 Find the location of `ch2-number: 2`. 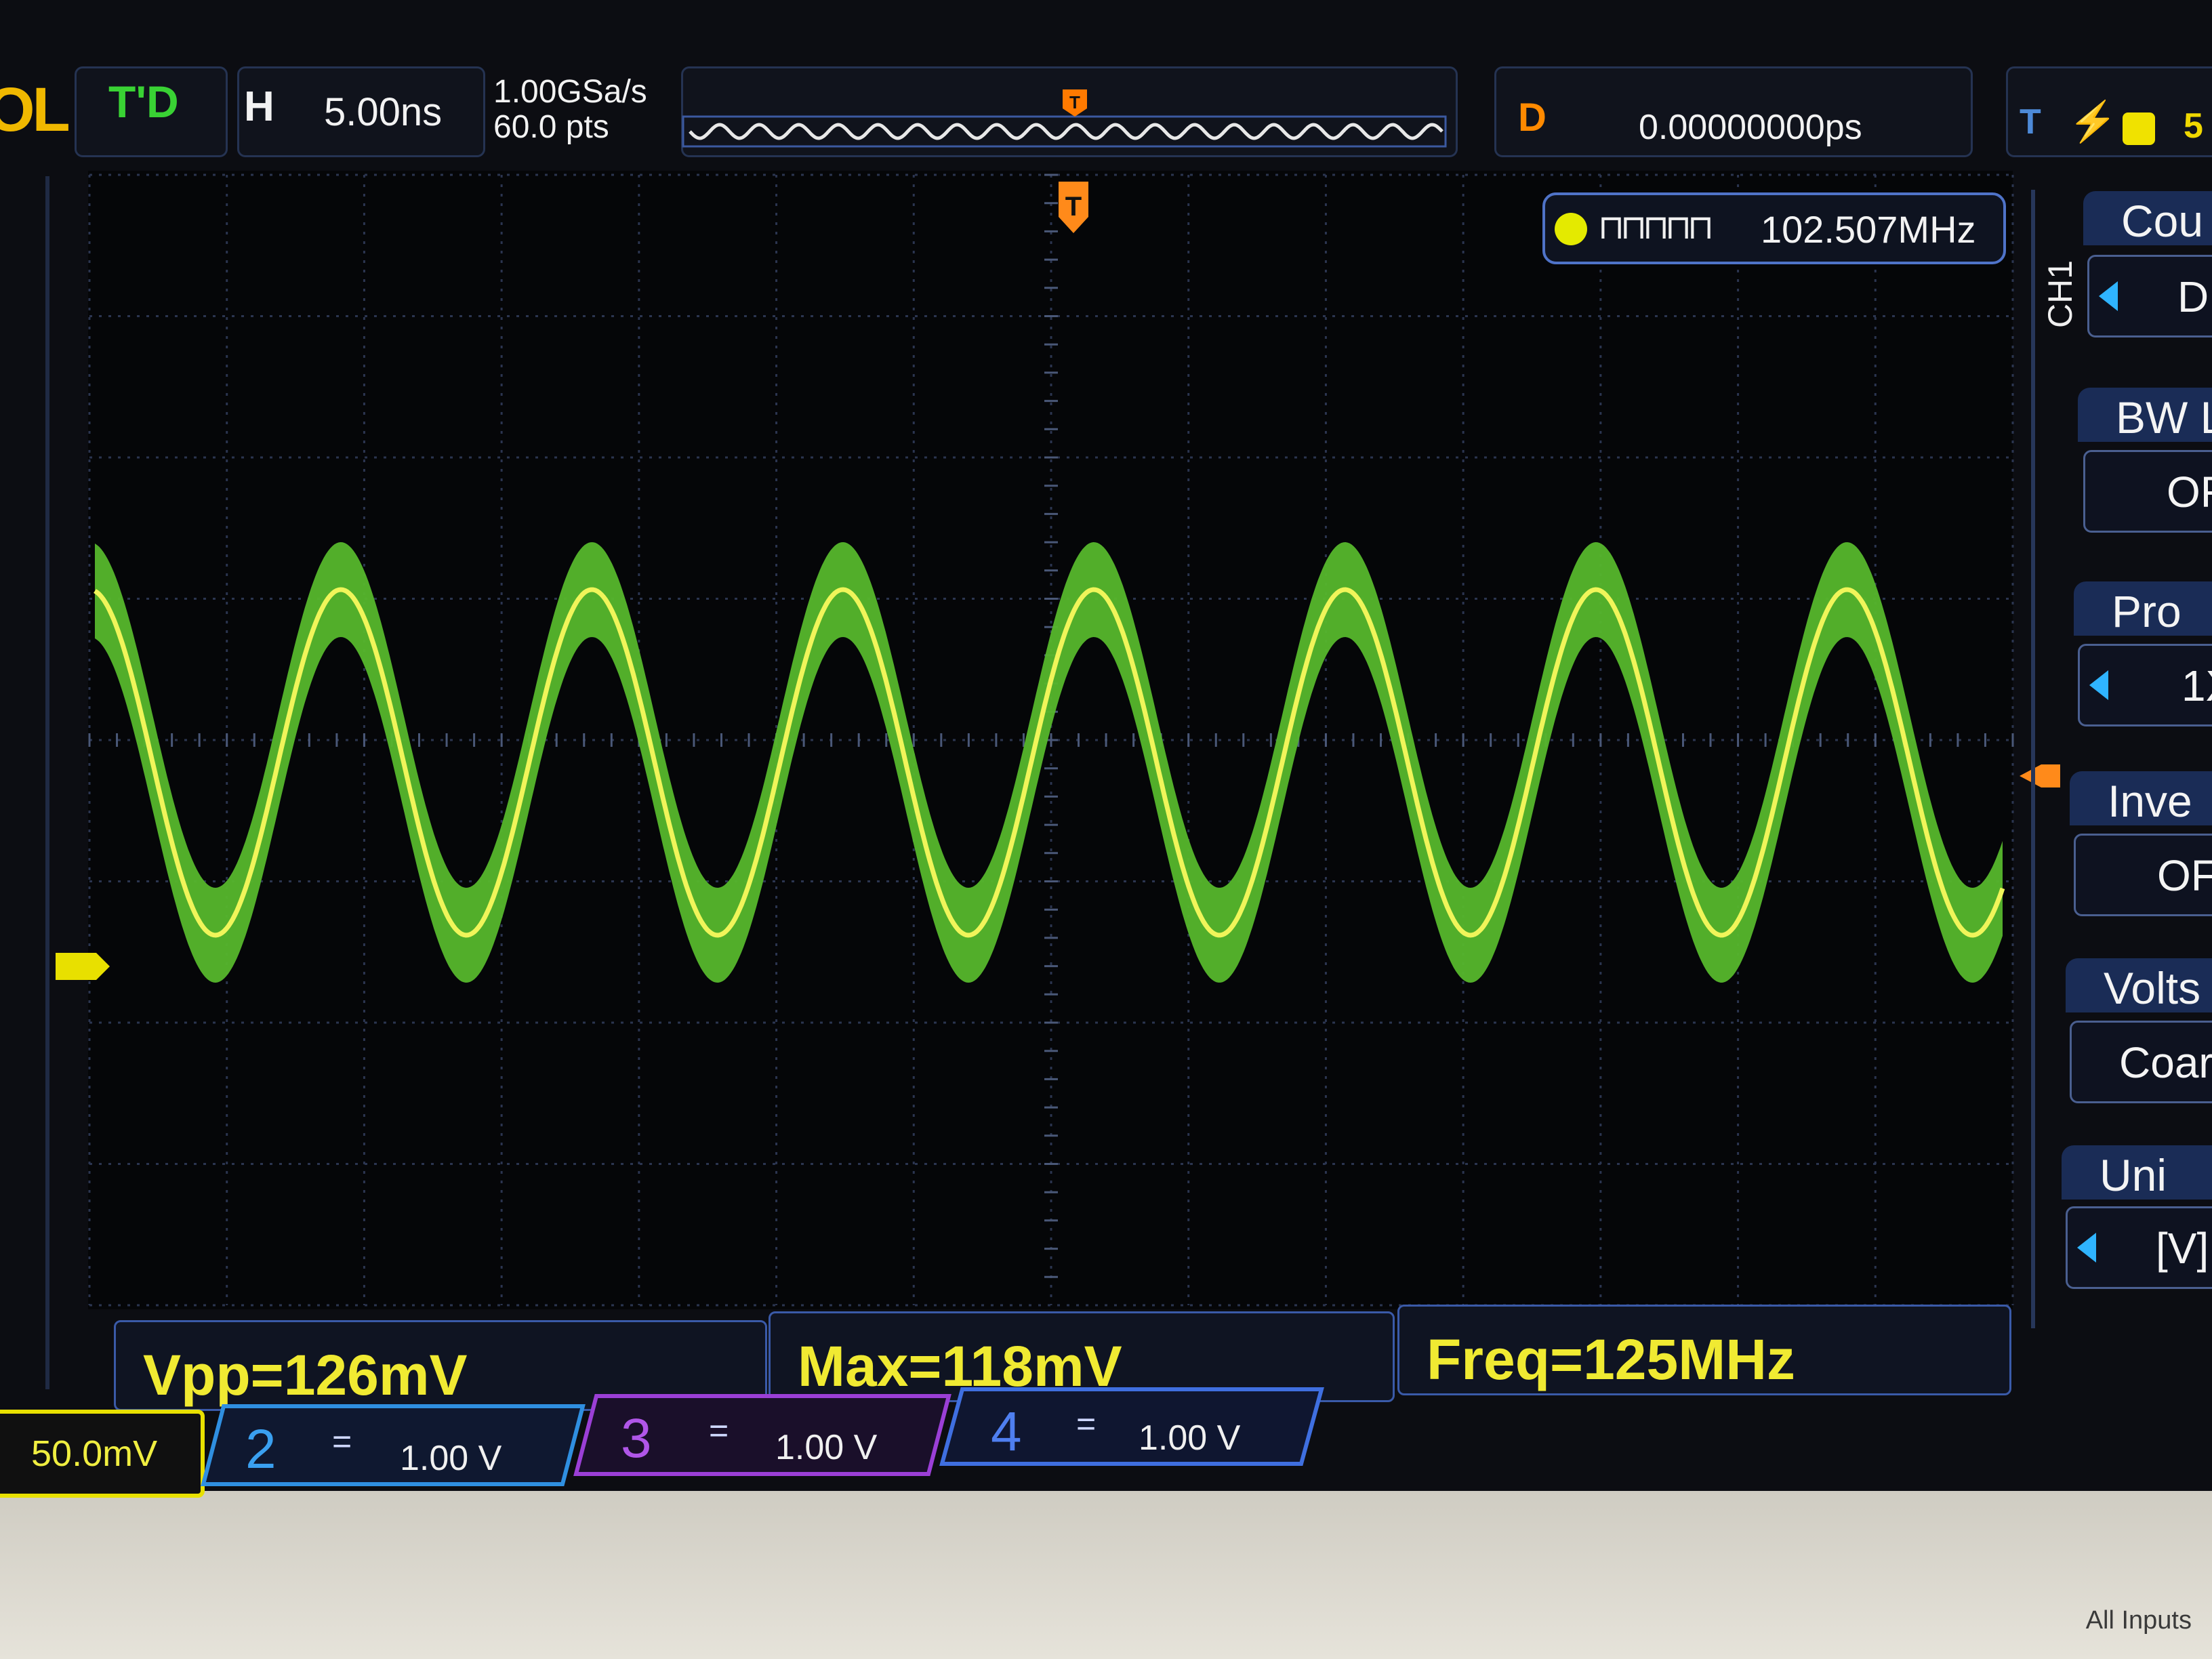

ch2-number: 2 is located at coordinates (260, 1449).